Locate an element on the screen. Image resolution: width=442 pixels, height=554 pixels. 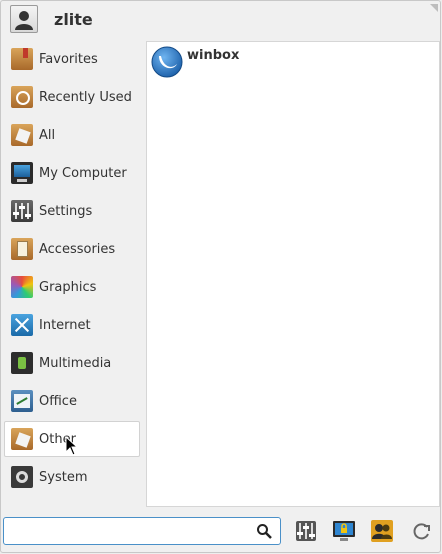
switch-user-icon is located at coordinates (382, 531).